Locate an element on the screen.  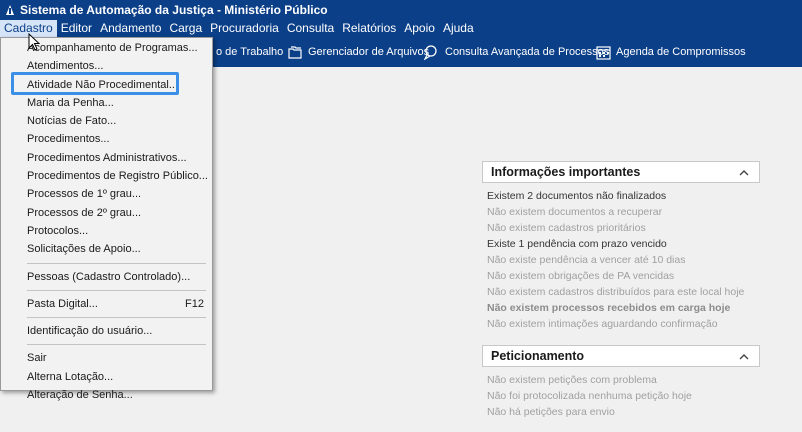
menu-item-sair: Sair is located at coordinates (106, 358).